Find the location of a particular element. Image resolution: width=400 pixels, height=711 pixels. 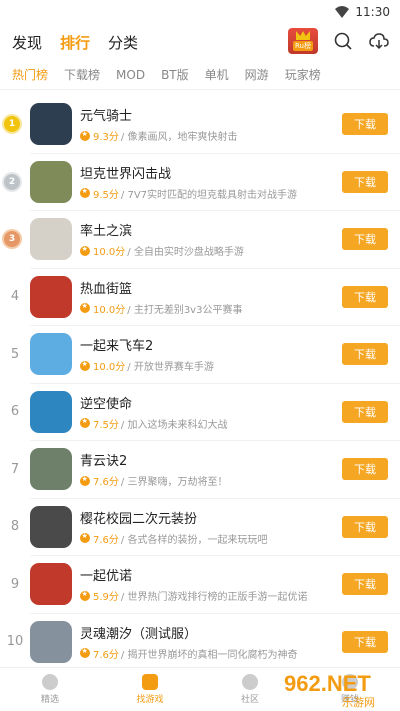

app-name: 元气骑士 is located at coordinates (106, 117).